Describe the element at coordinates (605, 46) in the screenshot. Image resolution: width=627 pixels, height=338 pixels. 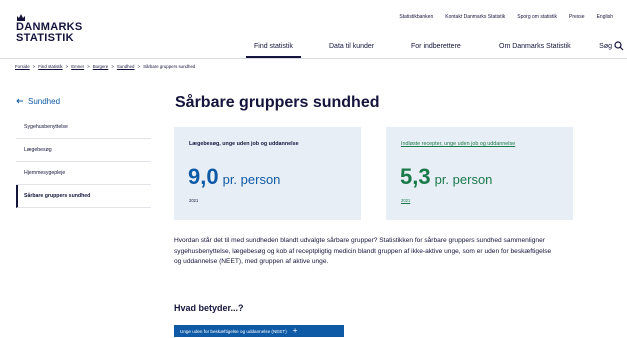
I see `search-label: Søg` at that location.